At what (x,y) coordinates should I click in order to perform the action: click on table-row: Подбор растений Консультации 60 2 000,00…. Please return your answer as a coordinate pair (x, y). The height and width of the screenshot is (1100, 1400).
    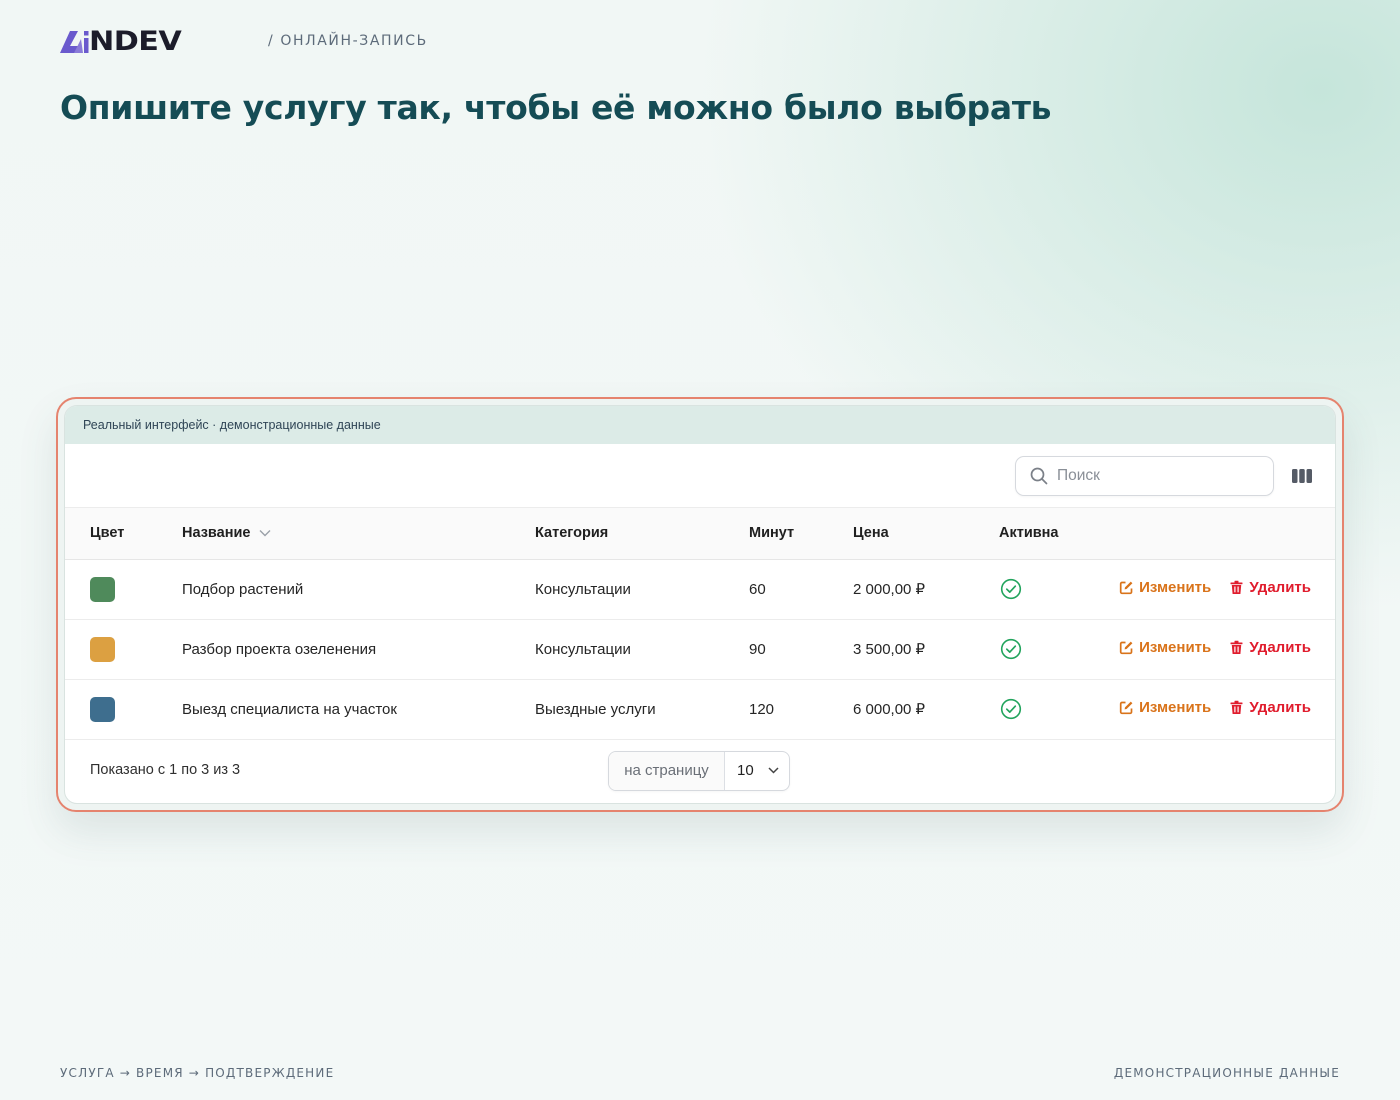
    Looking at the image, I should click on (700, 589).